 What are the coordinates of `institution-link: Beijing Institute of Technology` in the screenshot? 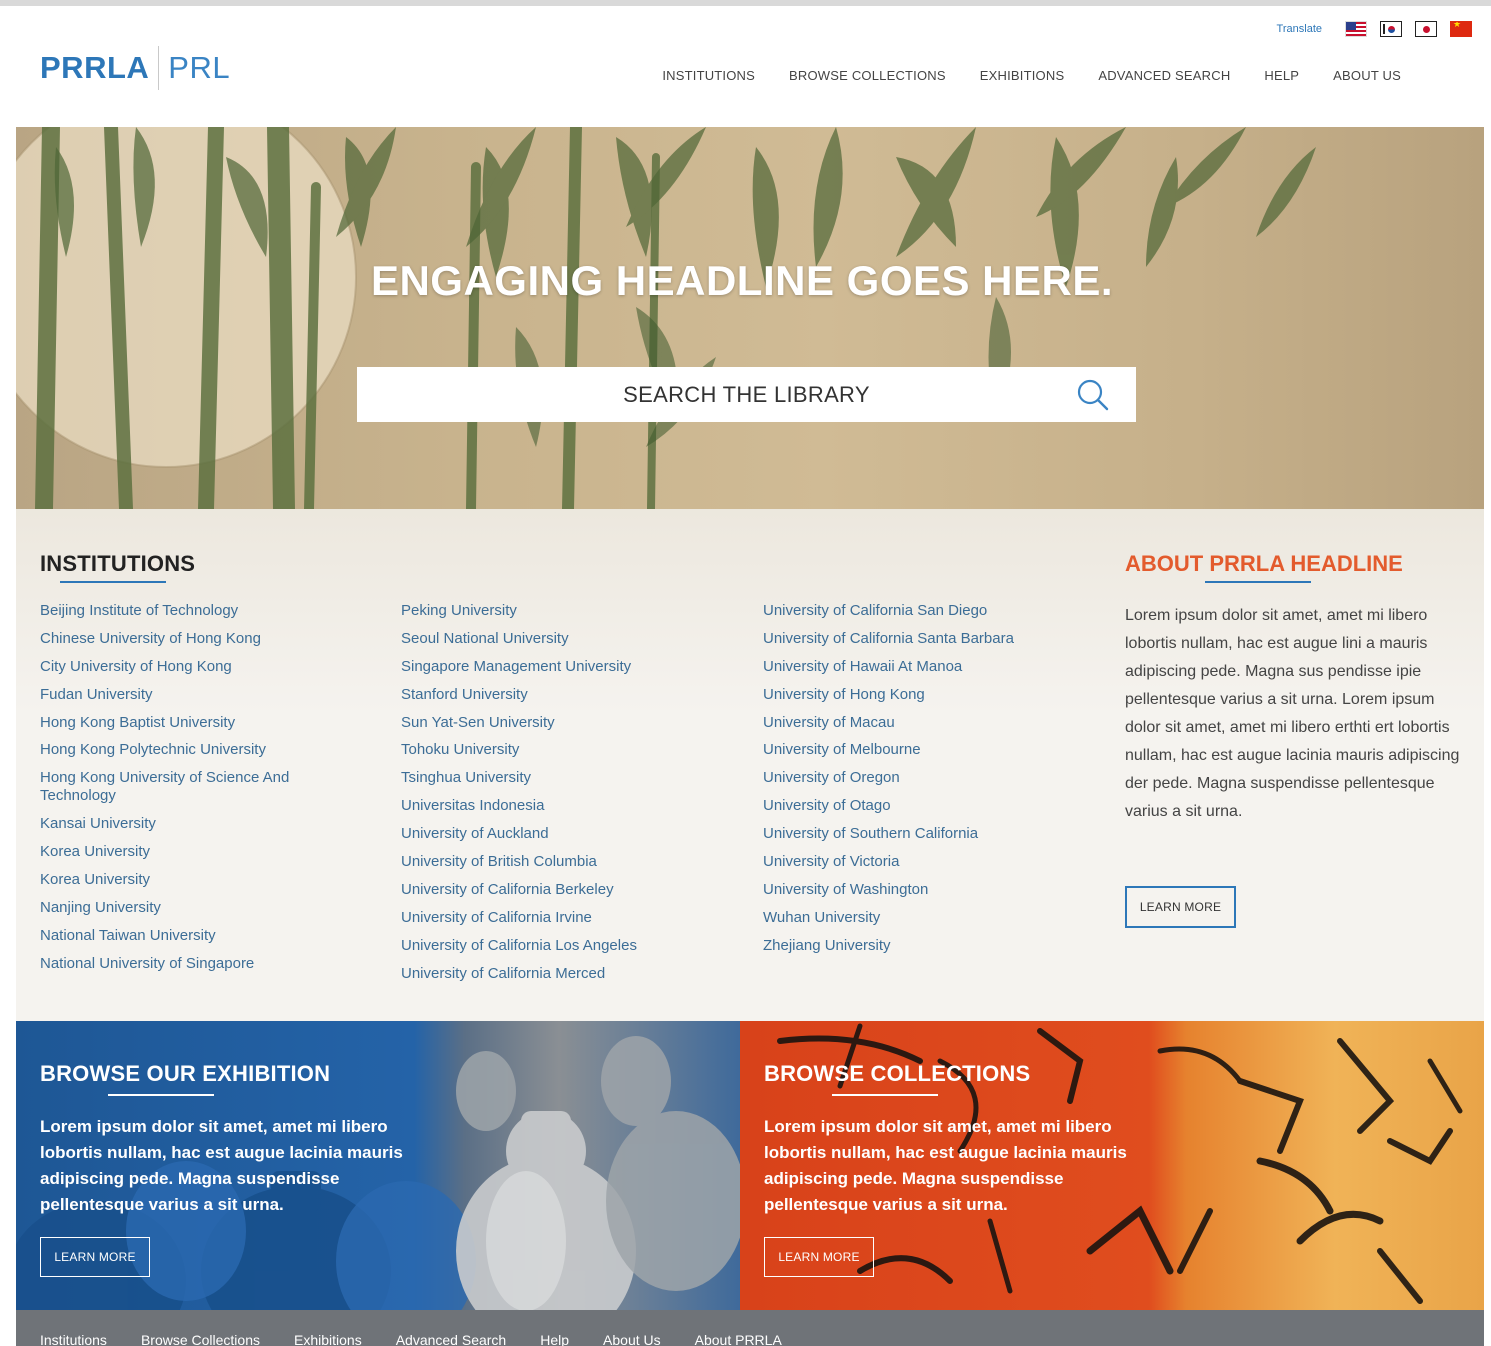 It's located at (210, 611).